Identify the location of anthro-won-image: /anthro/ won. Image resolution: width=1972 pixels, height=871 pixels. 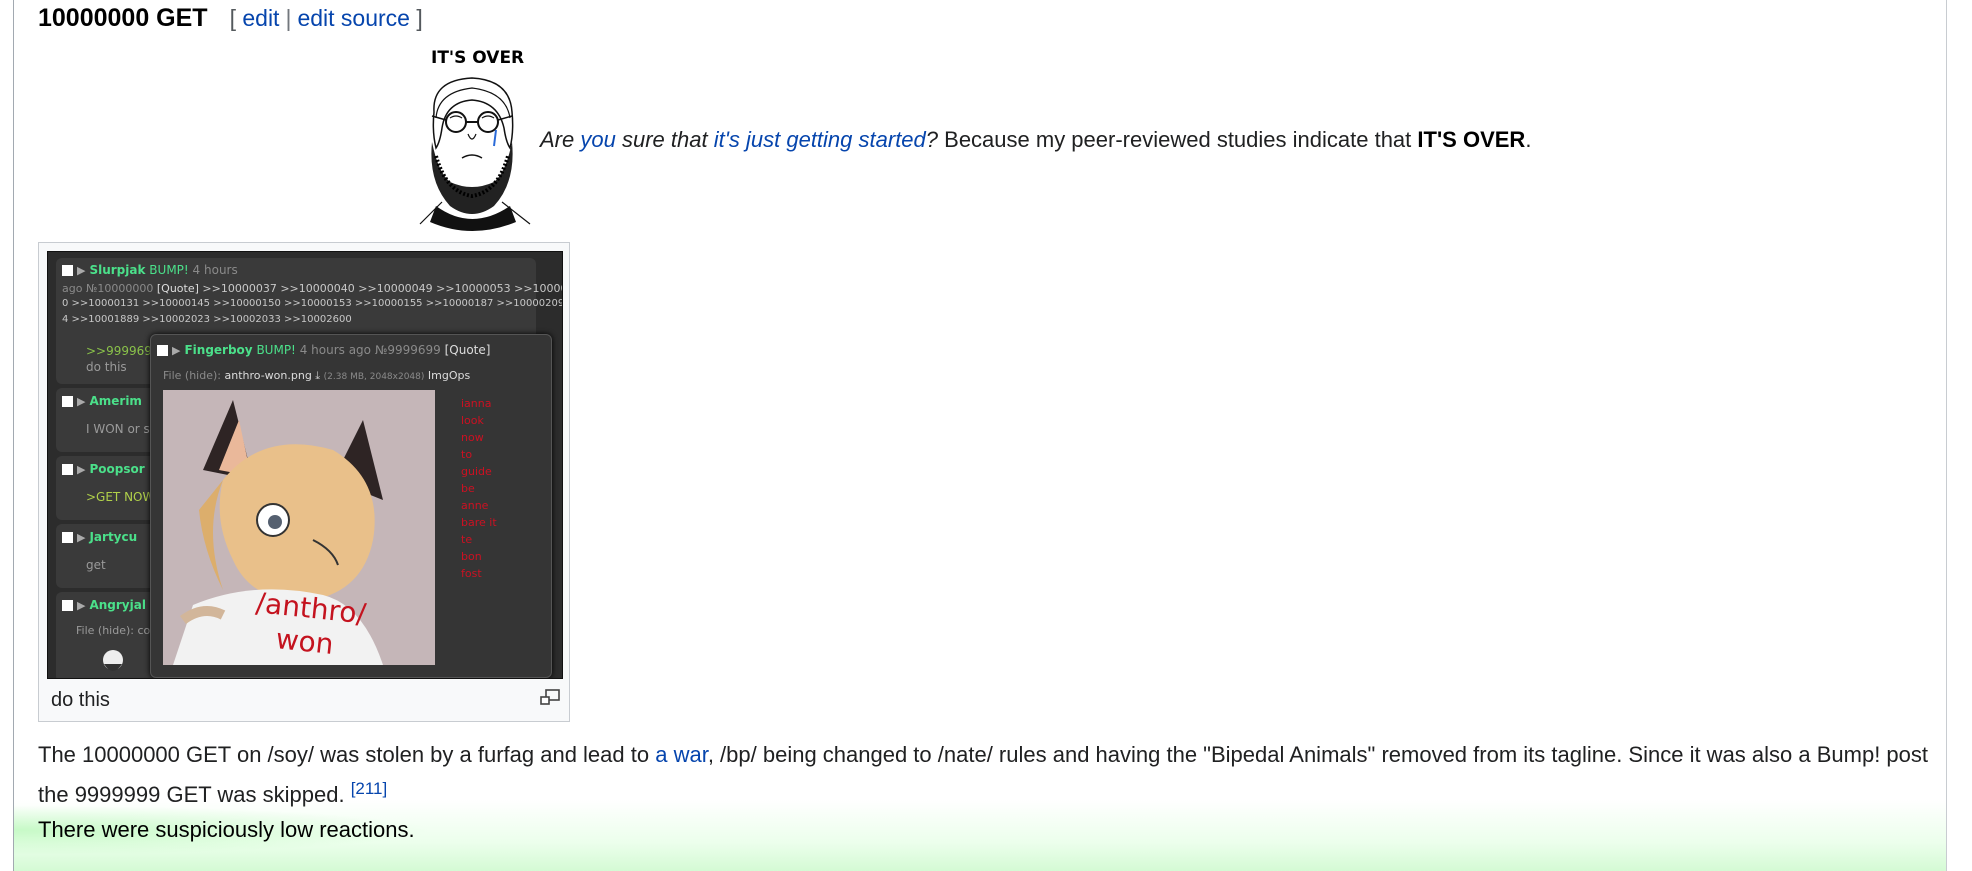
(299, 527).